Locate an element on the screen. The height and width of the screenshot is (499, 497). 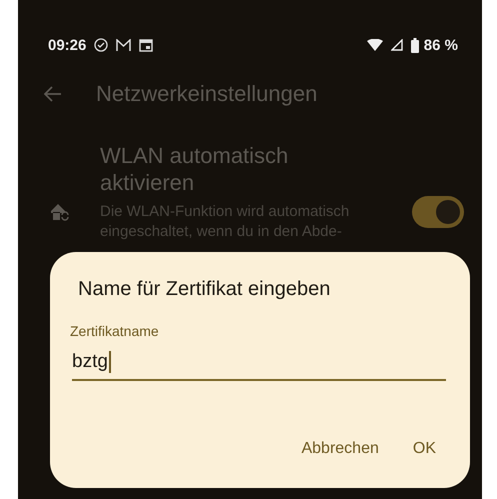
confirm-button: OK is located at coordinates (424, 449).